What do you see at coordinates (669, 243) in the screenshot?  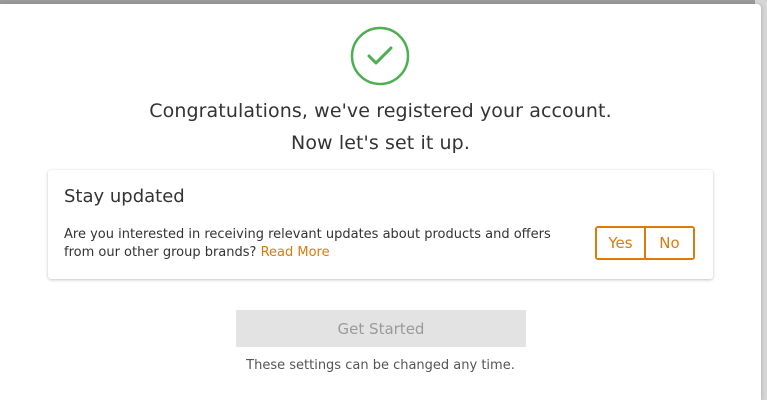 I see `no-button: No` at bounding box center [669, 243].